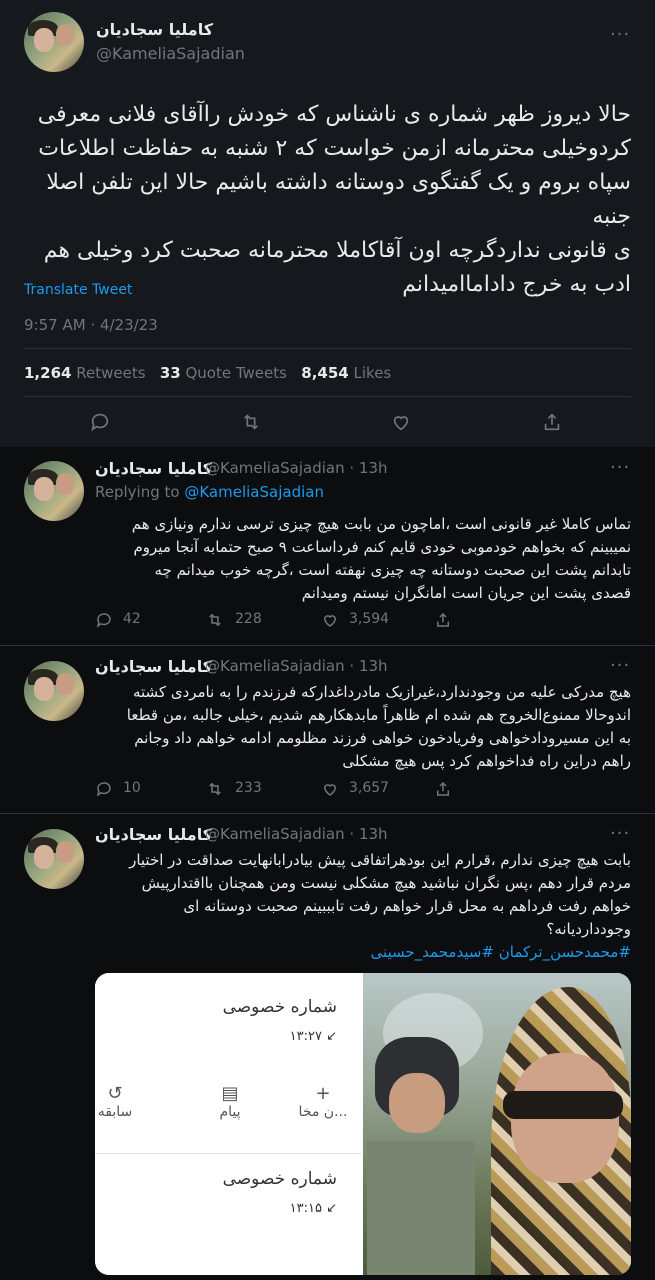 This screenshot has width=655, height=1280. What do you see at coordinates (346, 373) in the screenshot?
I see `likes-stat: 8,454 Likes` at bounding box center [346, 373].